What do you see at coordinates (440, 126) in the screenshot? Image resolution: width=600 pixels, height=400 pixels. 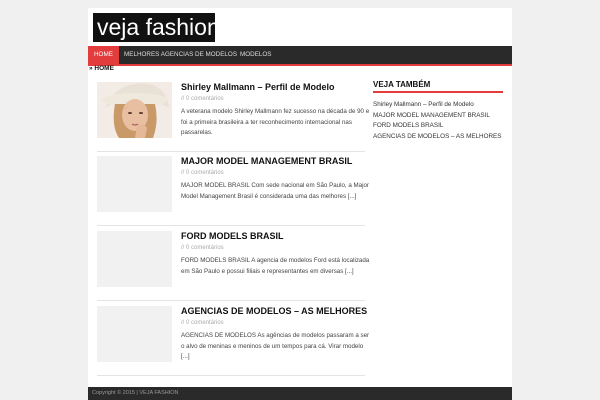 I see `sidebar-link: FORD MODELS BRASIL` at bounding box center [440, 126].